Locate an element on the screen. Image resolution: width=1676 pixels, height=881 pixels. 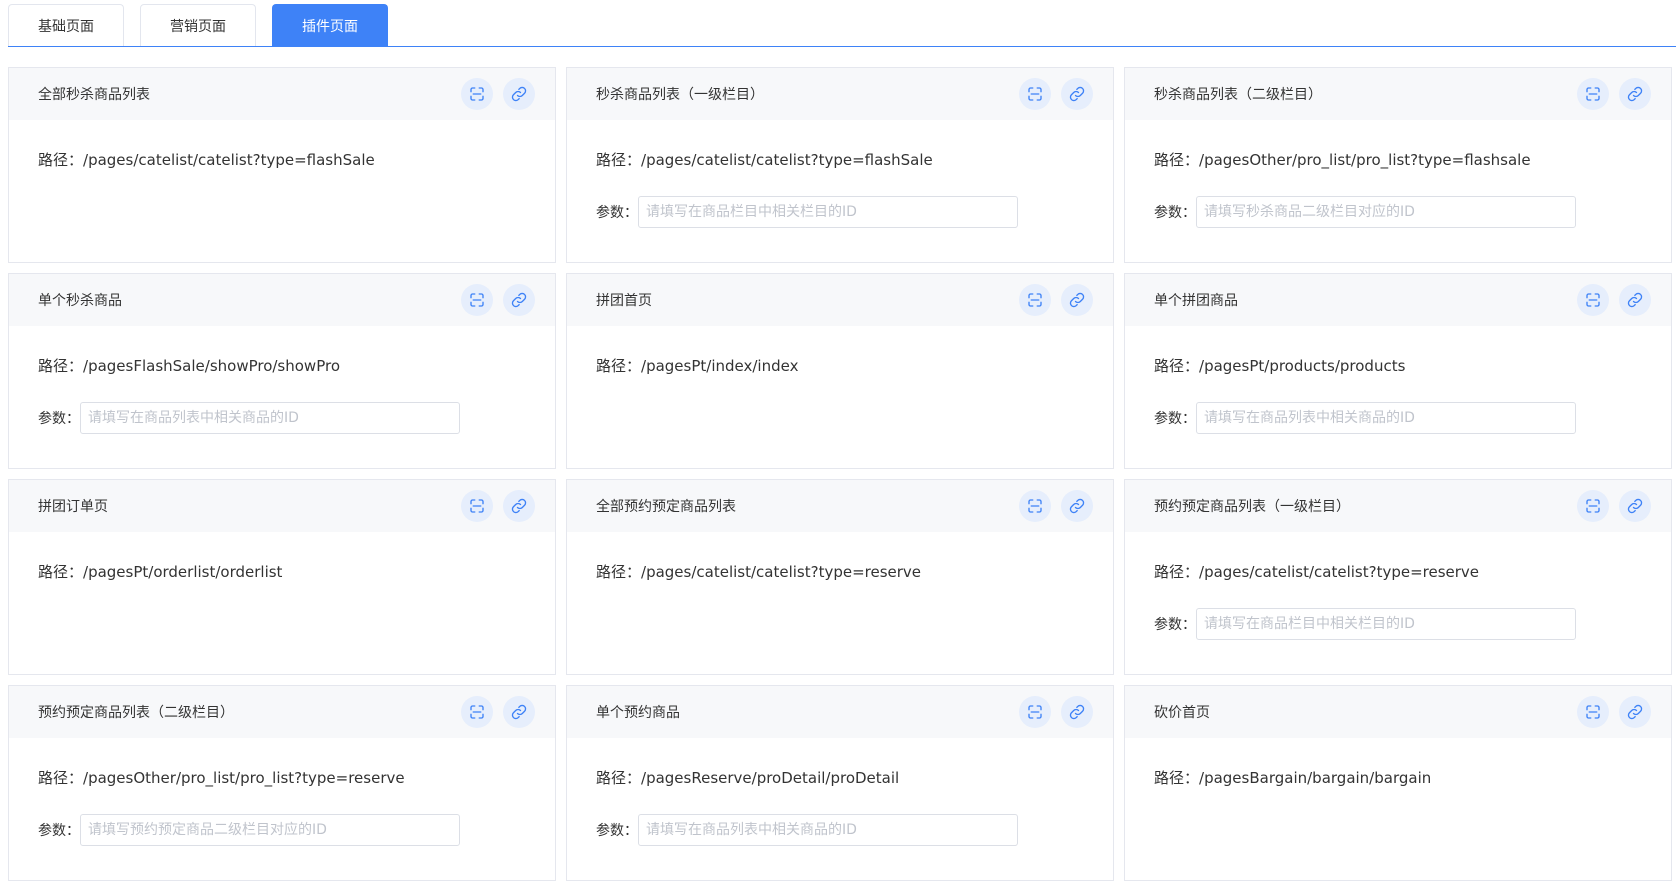
card-header: 预约预定商品列表（二级栏目） is located at coordinates (282, 712).